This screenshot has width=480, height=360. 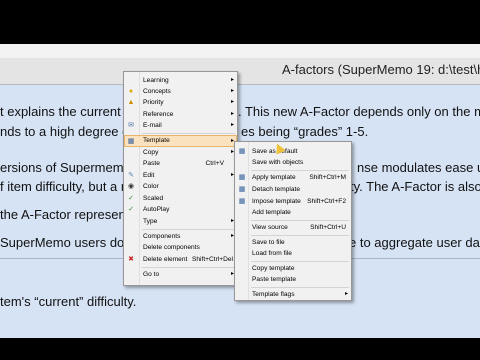 I want to click on text-line: f item difficulty, but a m, so click(x=66, y=186).